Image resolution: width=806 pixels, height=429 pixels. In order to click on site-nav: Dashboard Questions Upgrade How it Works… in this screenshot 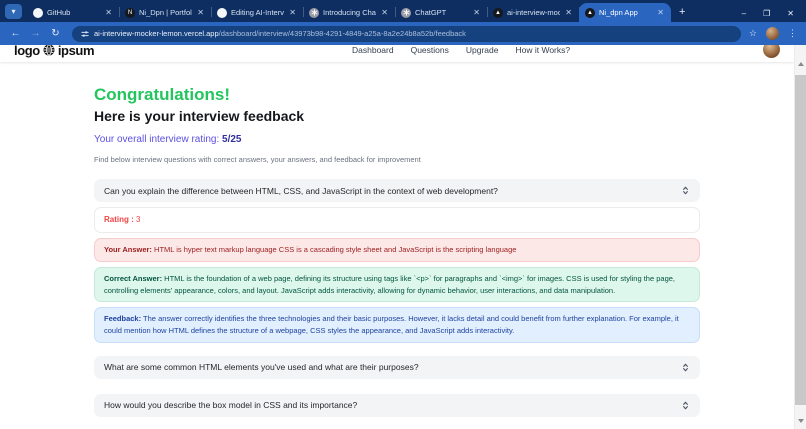, I will do `click(461, 53)`.